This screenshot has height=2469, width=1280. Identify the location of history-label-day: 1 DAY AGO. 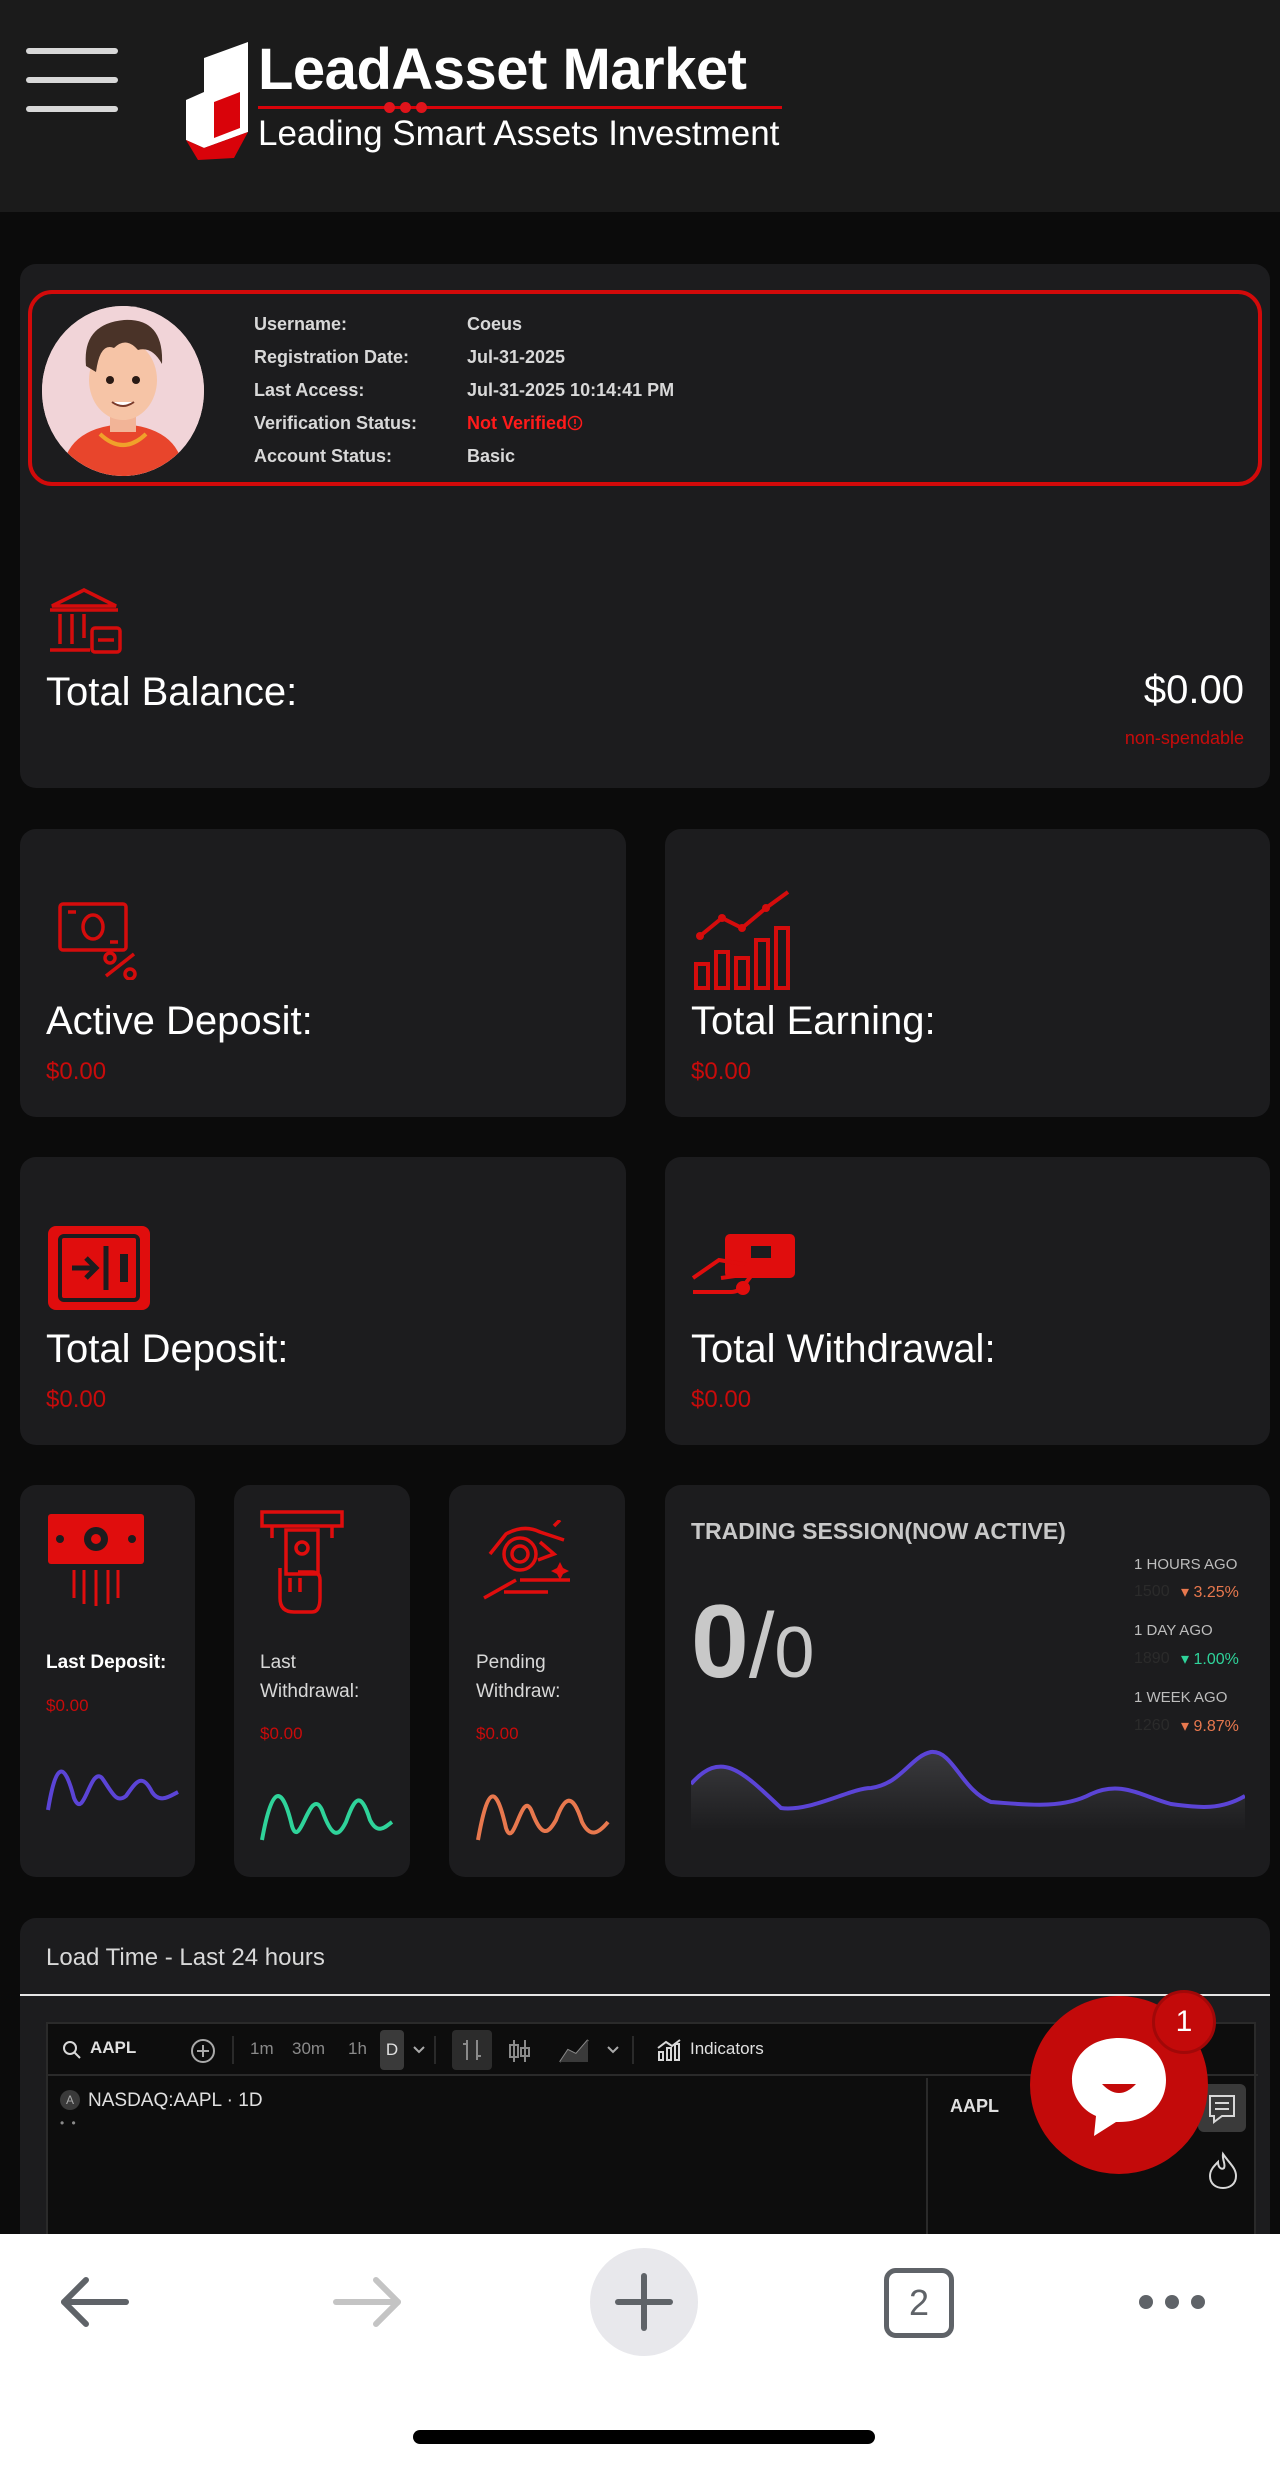
(1173, 1630).